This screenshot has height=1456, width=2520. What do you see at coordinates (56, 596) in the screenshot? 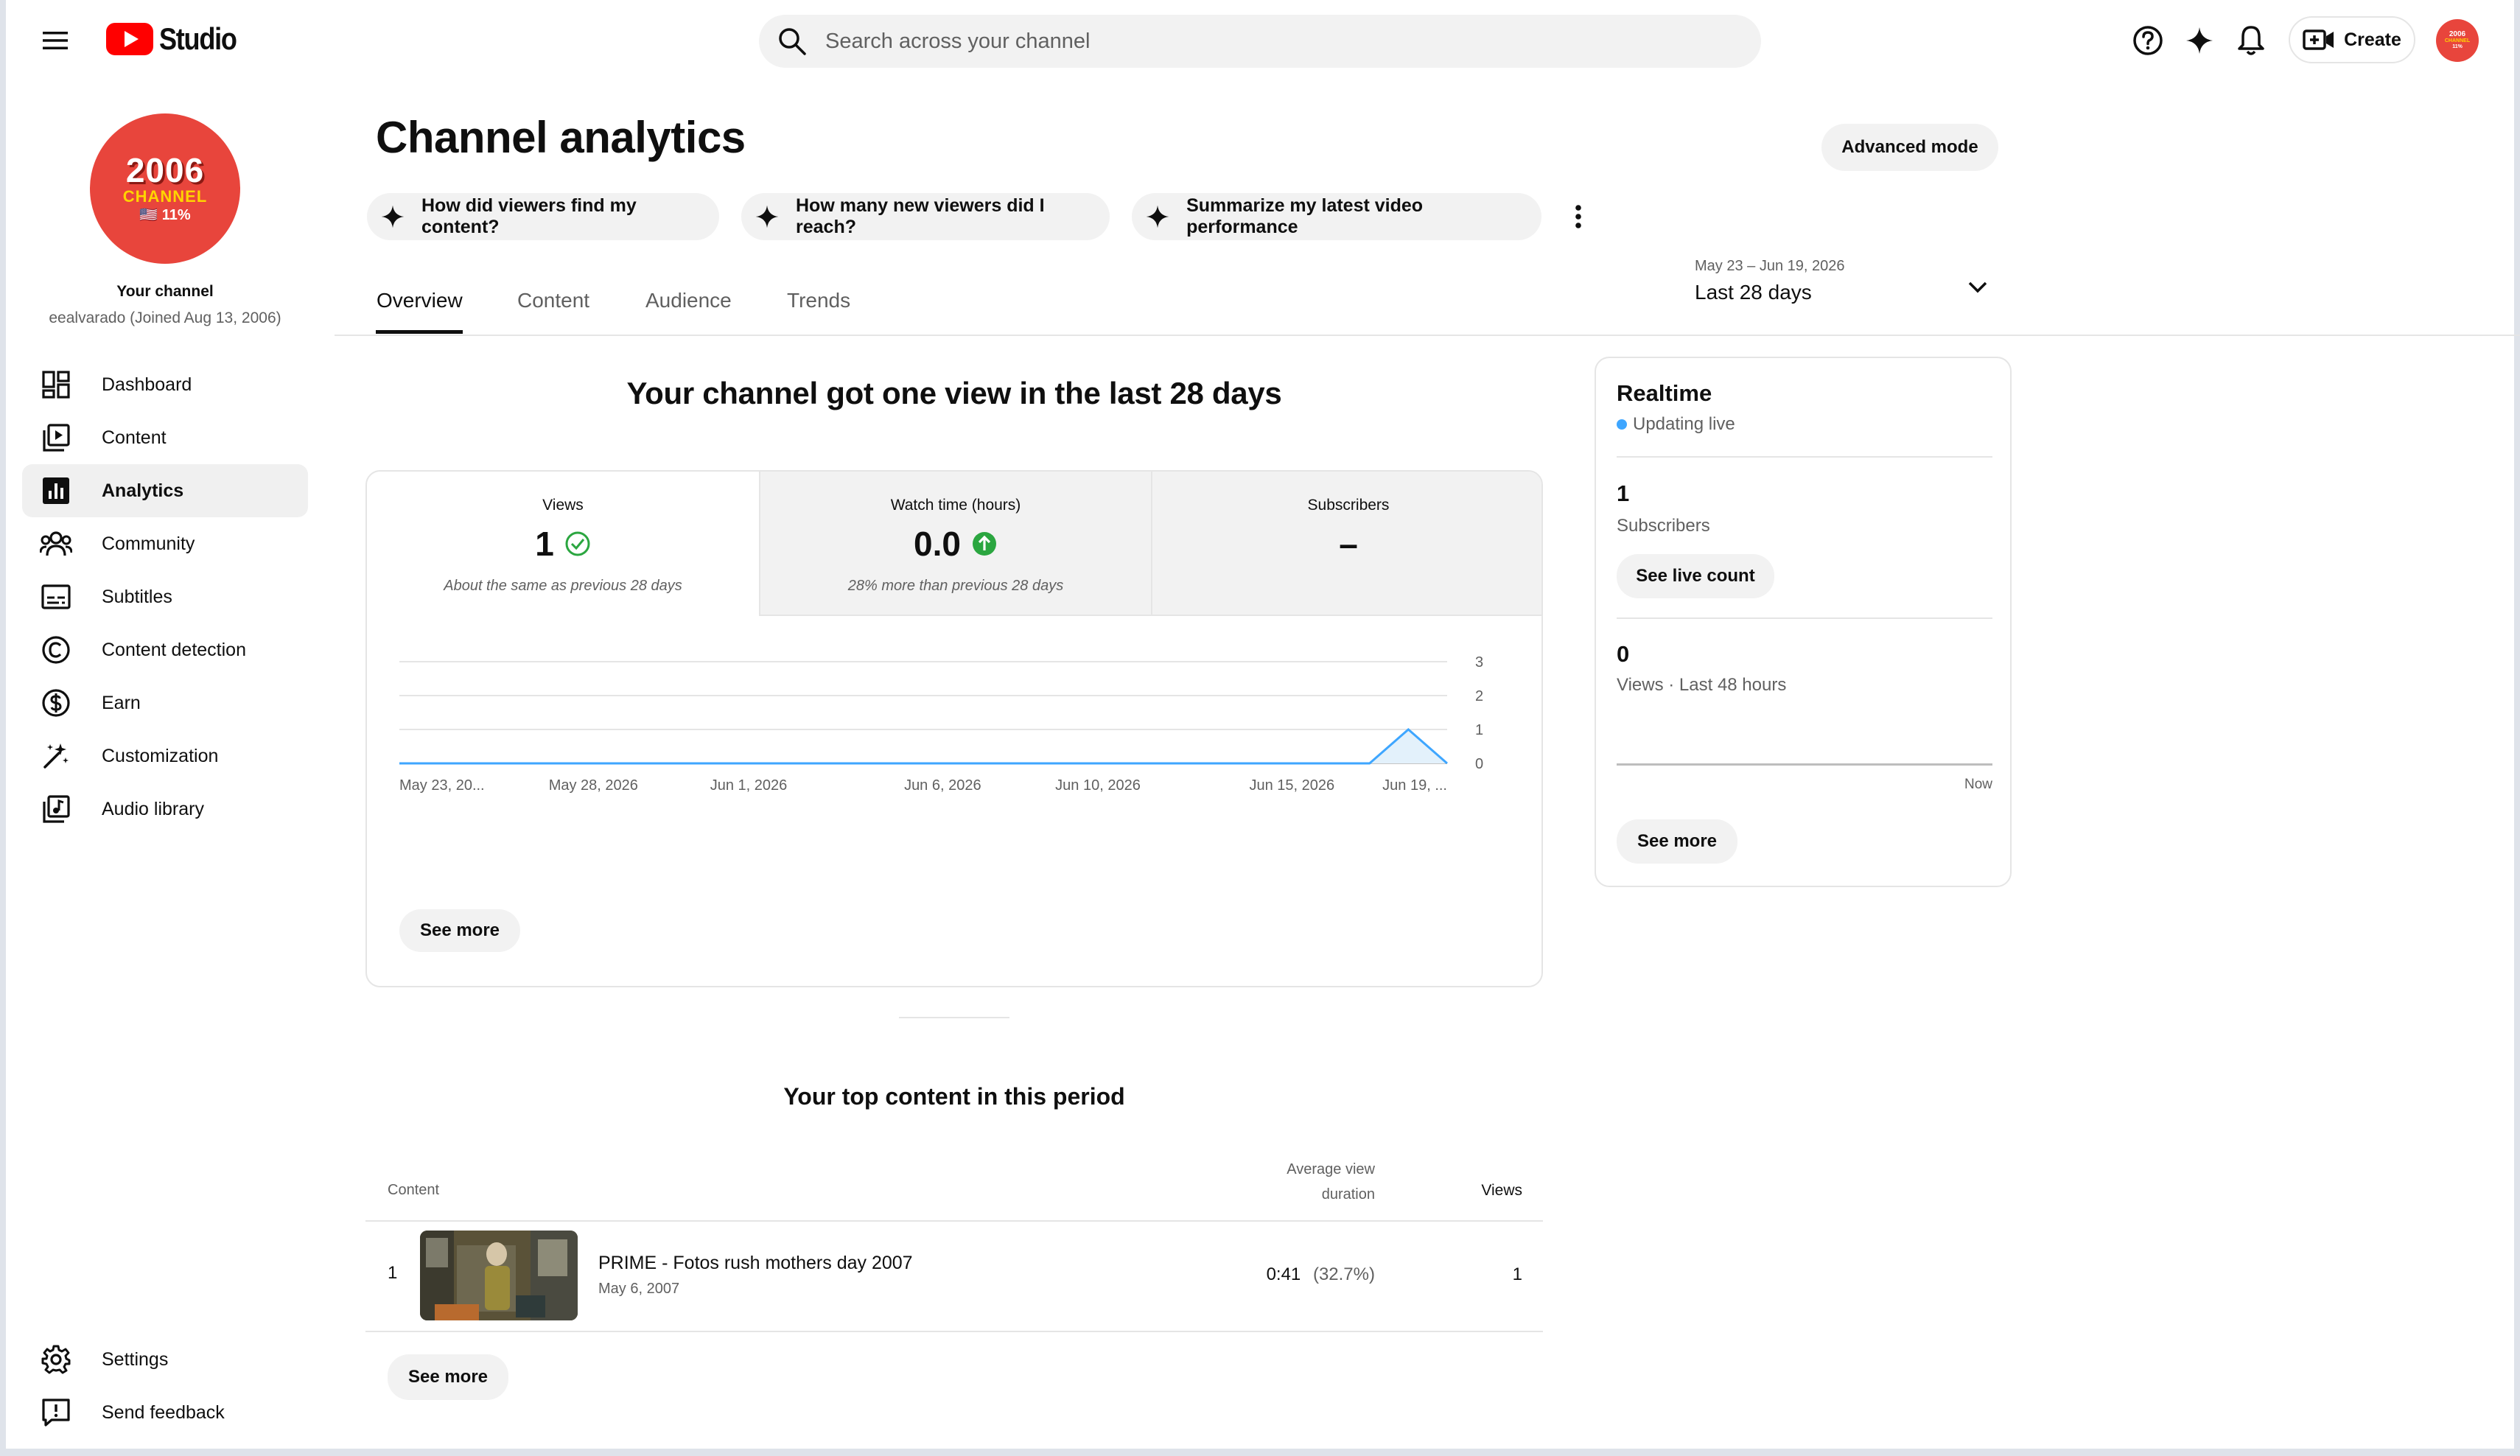
I see `subtitles-icon` at bounding box center [56, 596].